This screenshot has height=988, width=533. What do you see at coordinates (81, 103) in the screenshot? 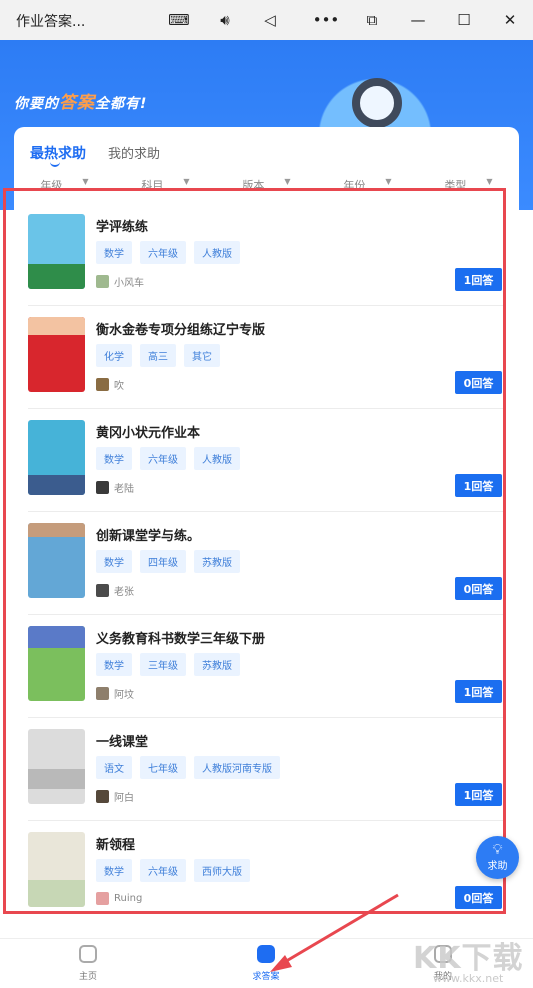
I see `hero-slogan: 你要的答案全都有!` at bounding box center [81, 103].